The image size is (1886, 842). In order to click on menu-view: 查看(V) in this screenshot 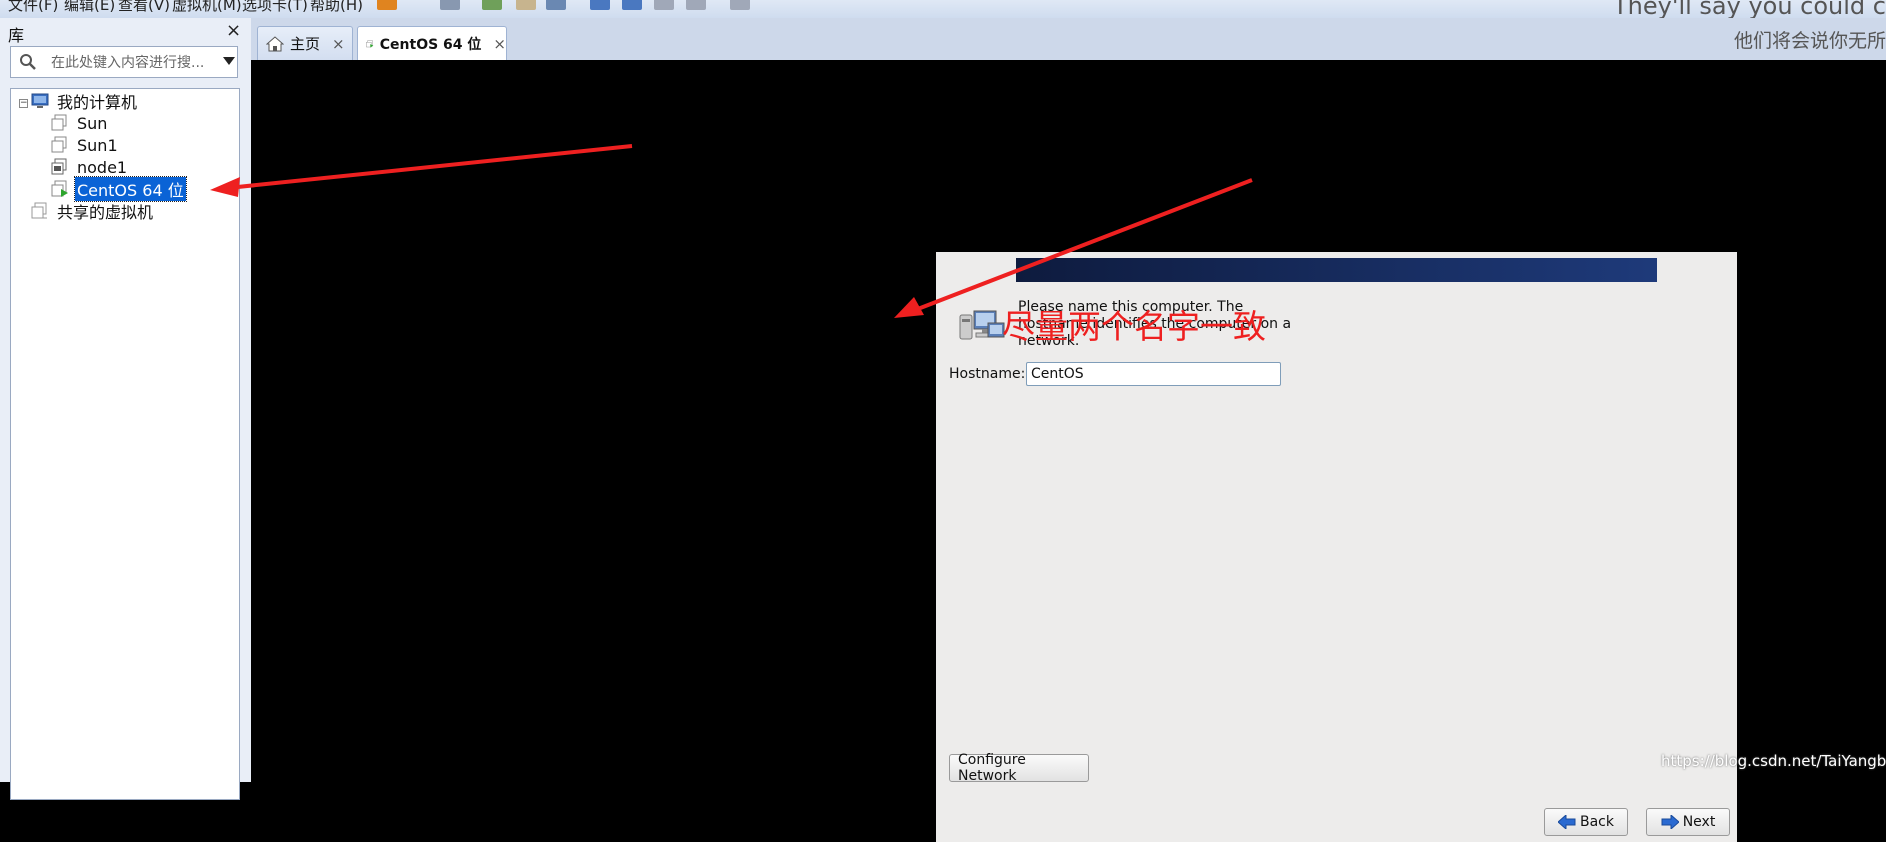, I will do `click(144, 7)`.